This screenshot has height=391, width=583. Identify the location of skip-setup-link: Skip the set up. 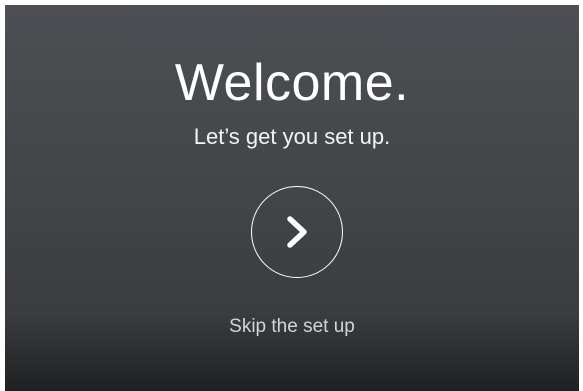
(292, 327).